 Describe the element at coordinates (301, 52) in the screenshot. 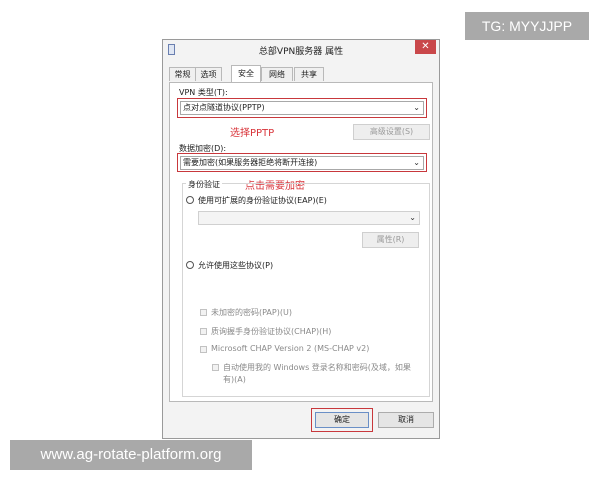

I see `dialog-title: 总部VPN服务器 属性` at that location.